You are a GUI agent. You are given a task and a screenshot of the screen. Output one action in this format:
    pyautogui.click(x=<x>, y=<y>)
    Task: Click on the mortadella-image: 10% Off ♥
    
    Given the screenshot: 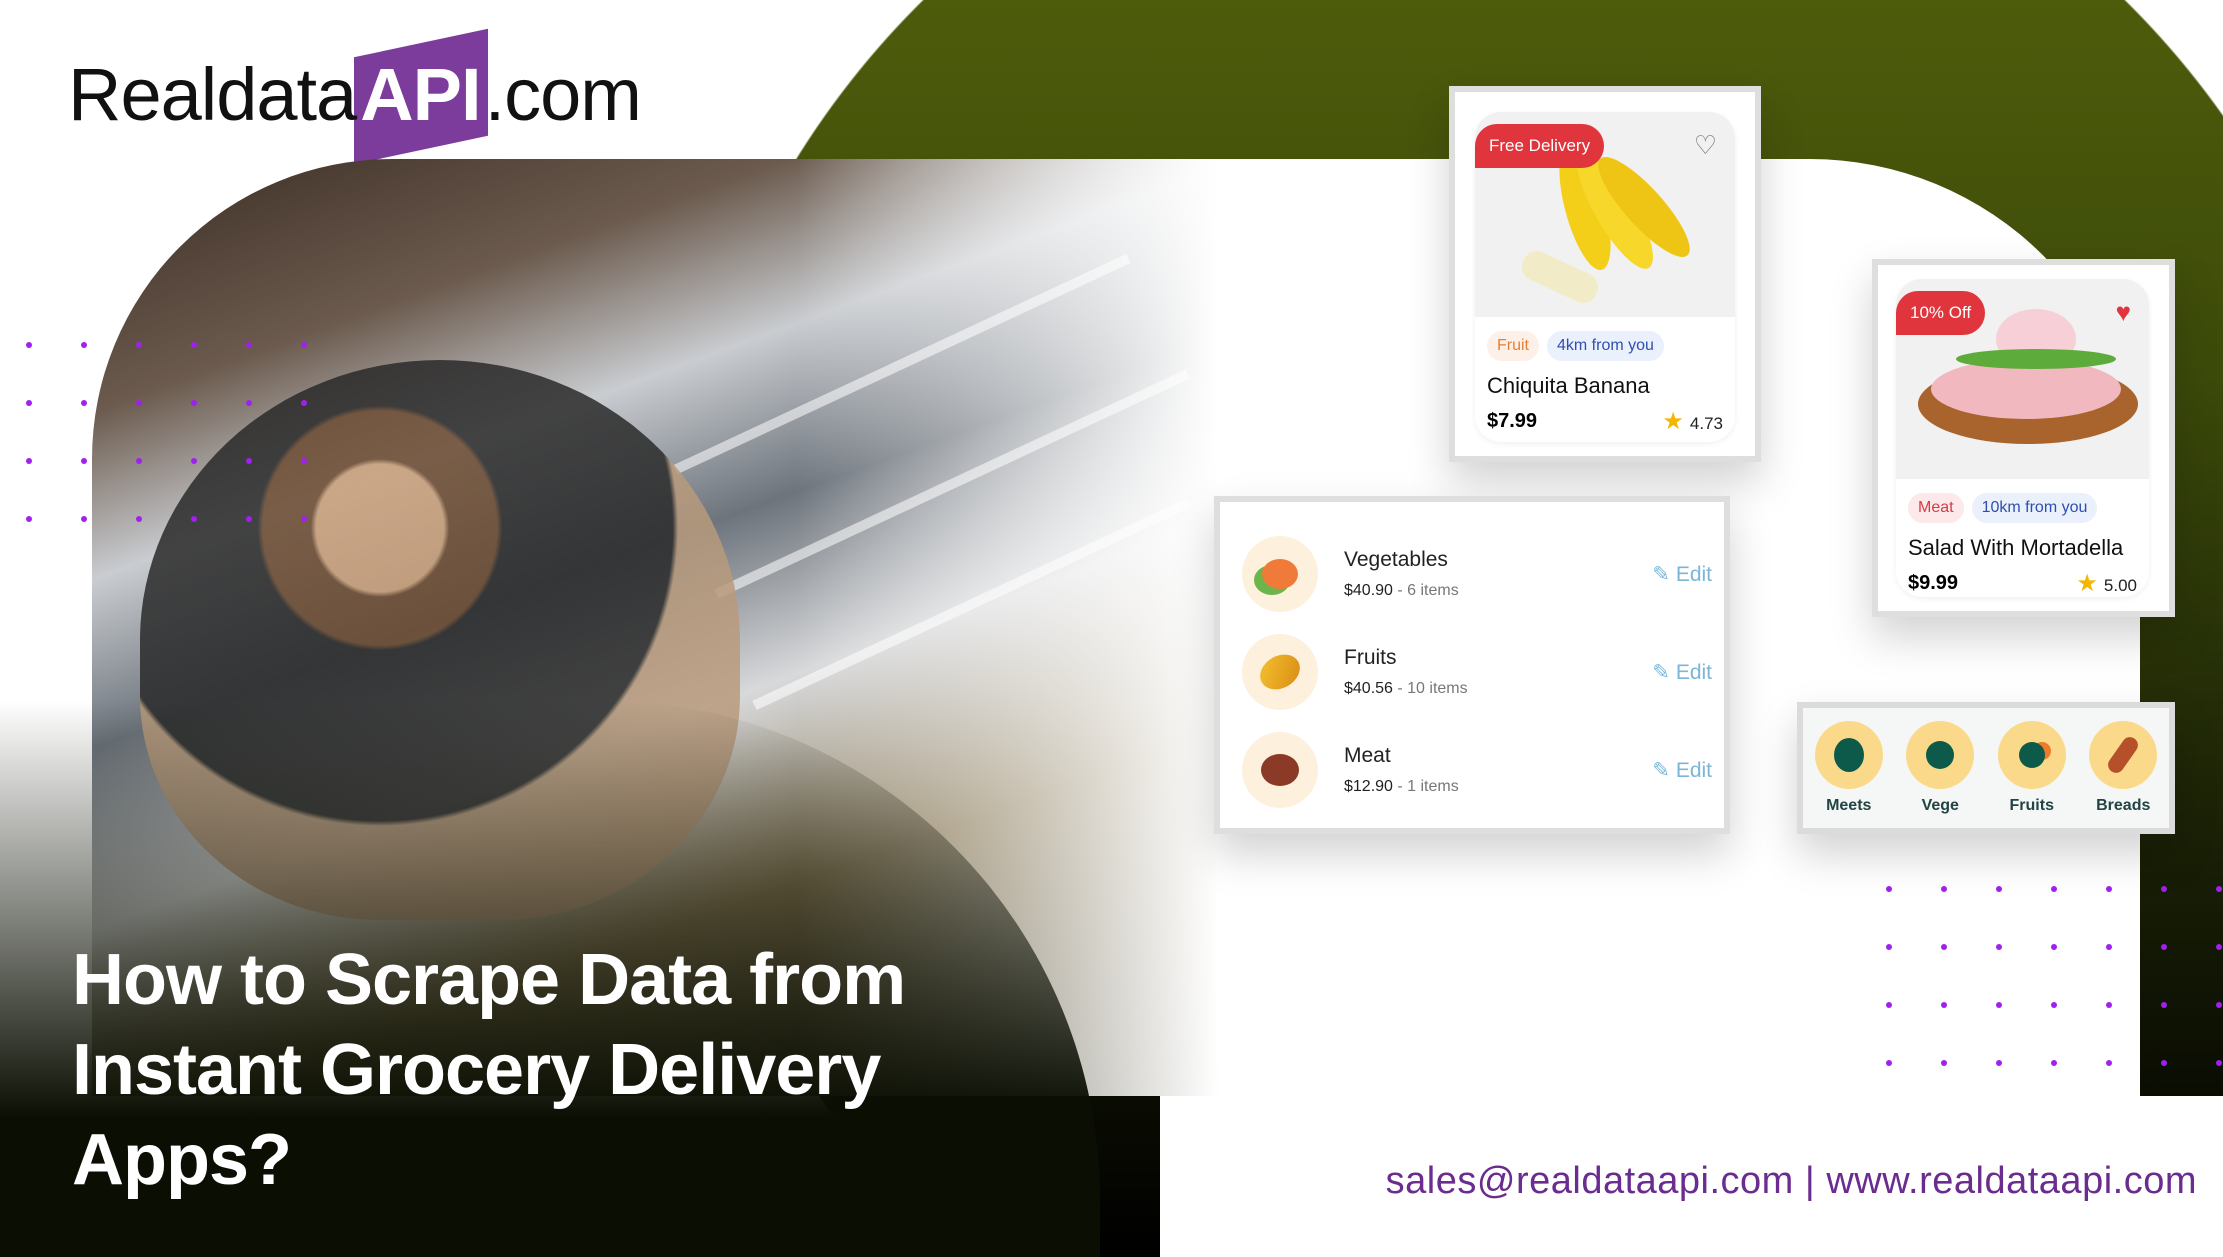 What is the action you would take?
    pyautogui.click(x=2022, y=379)
    